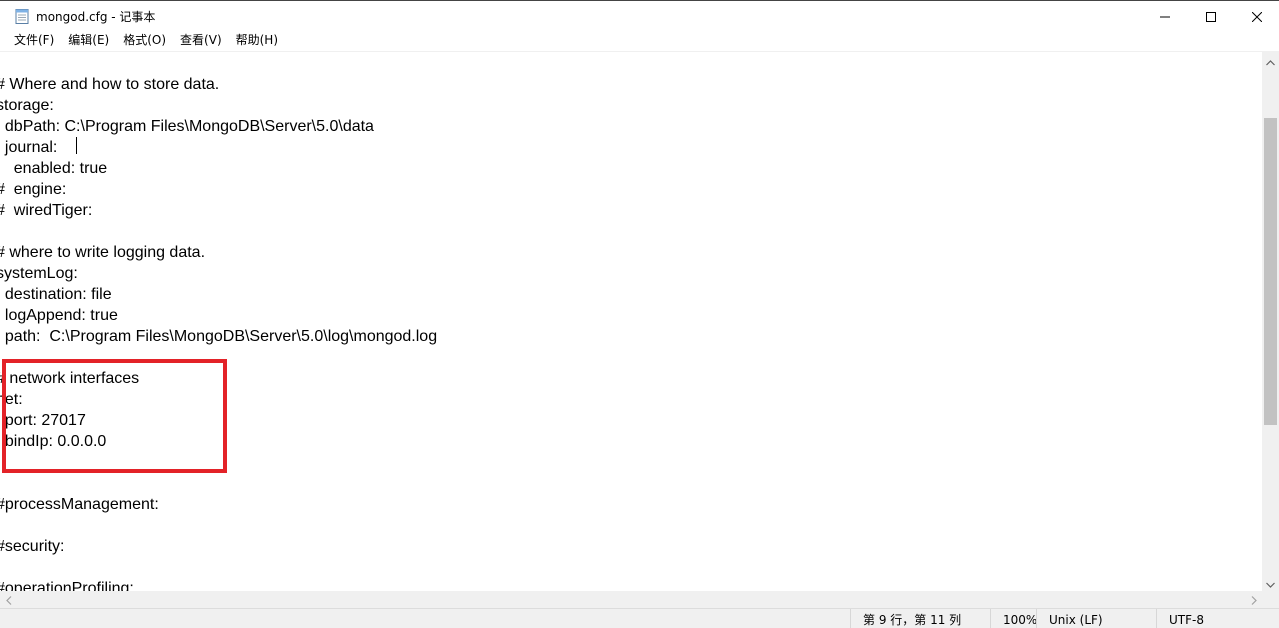  I want to click on notepad-icon, so click(22, 16).